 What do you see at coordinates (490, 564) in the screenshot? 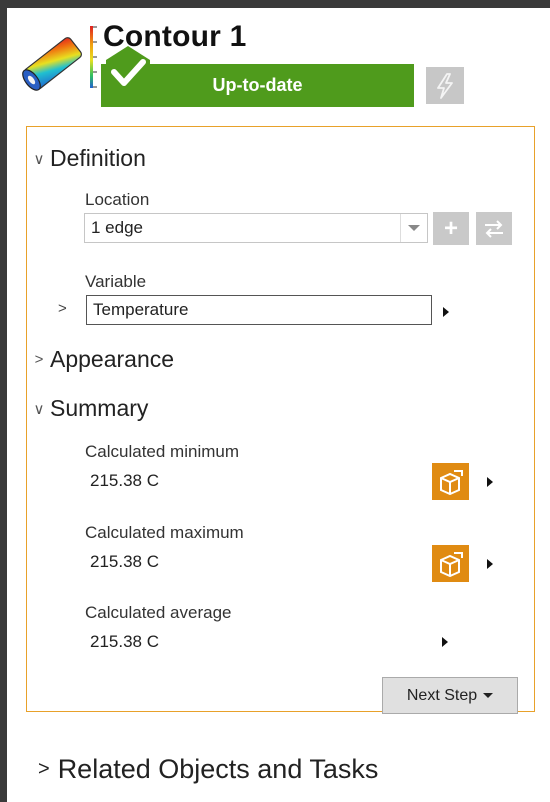
I see `maximum-menu-arrow-icon` at bounding box center [490, 564].